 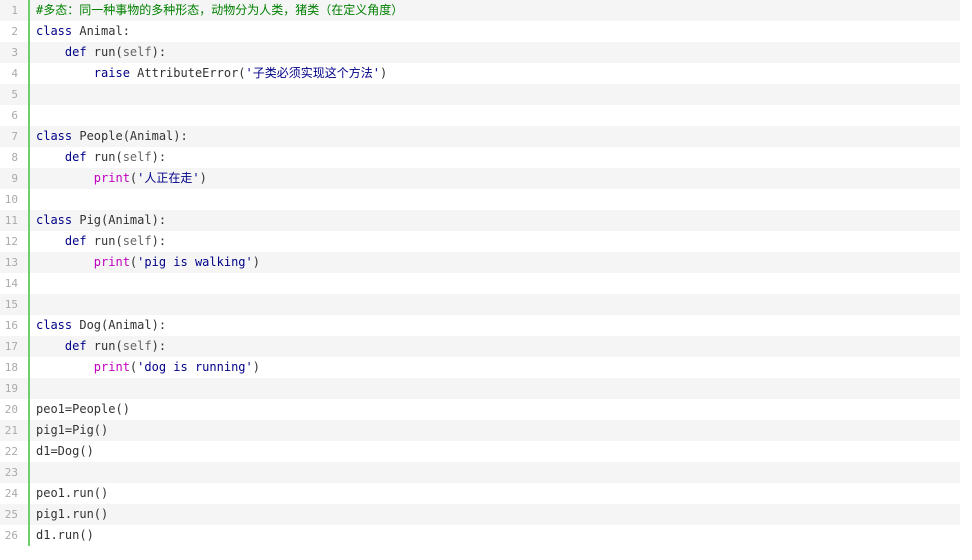 I want to click on line-number: 8, so click(x=15, y=157).